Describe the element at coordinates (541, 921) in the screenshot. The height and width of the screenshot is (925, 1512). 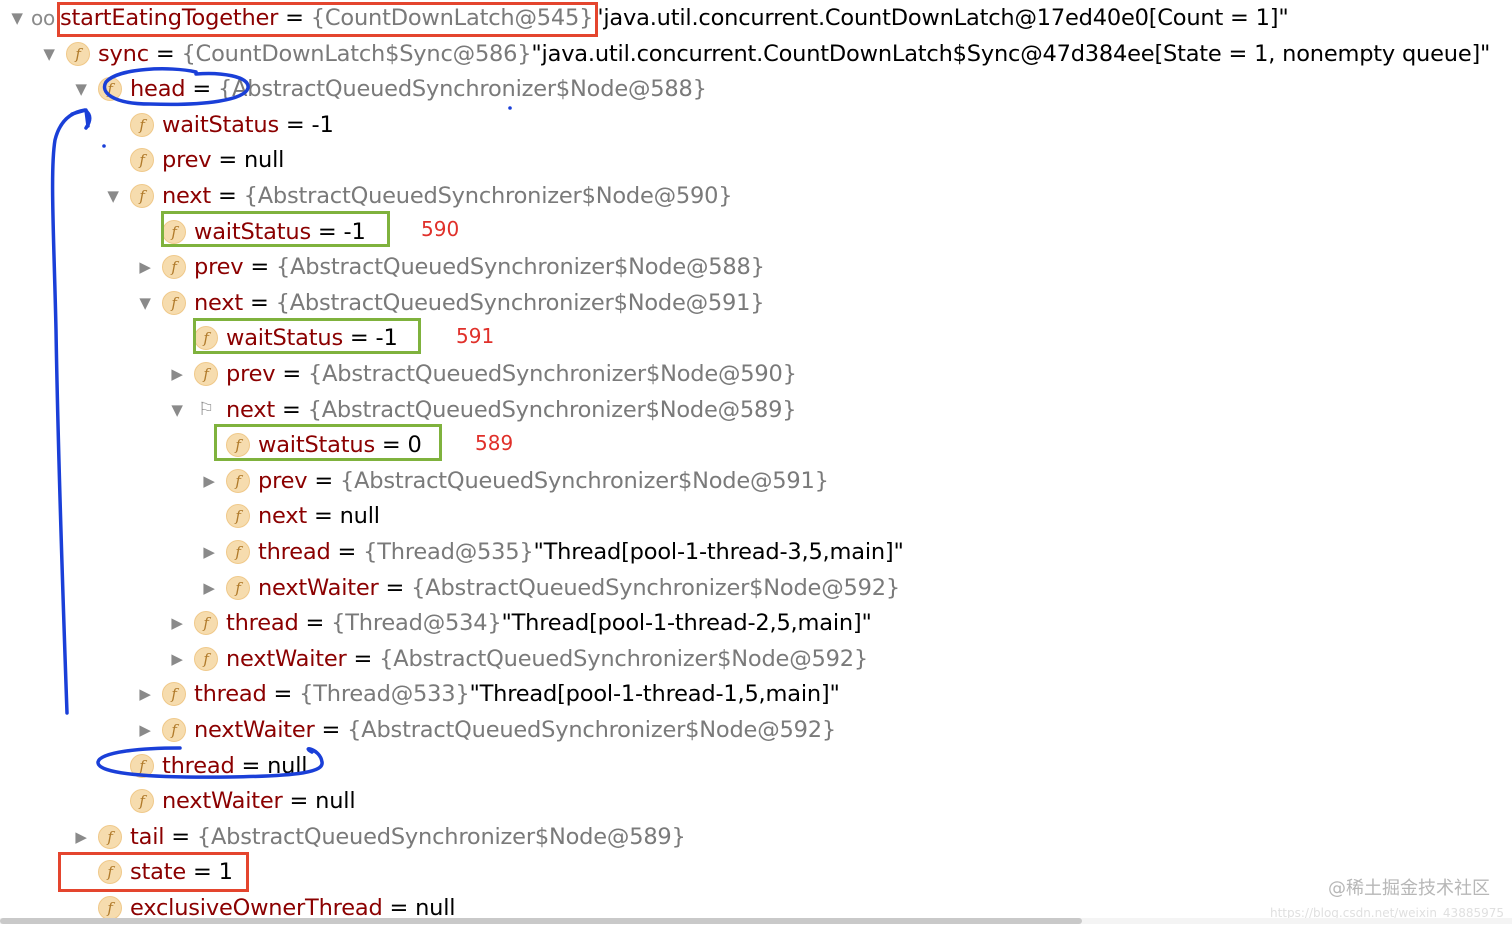
I see `scrollbar-thumb` at that location.